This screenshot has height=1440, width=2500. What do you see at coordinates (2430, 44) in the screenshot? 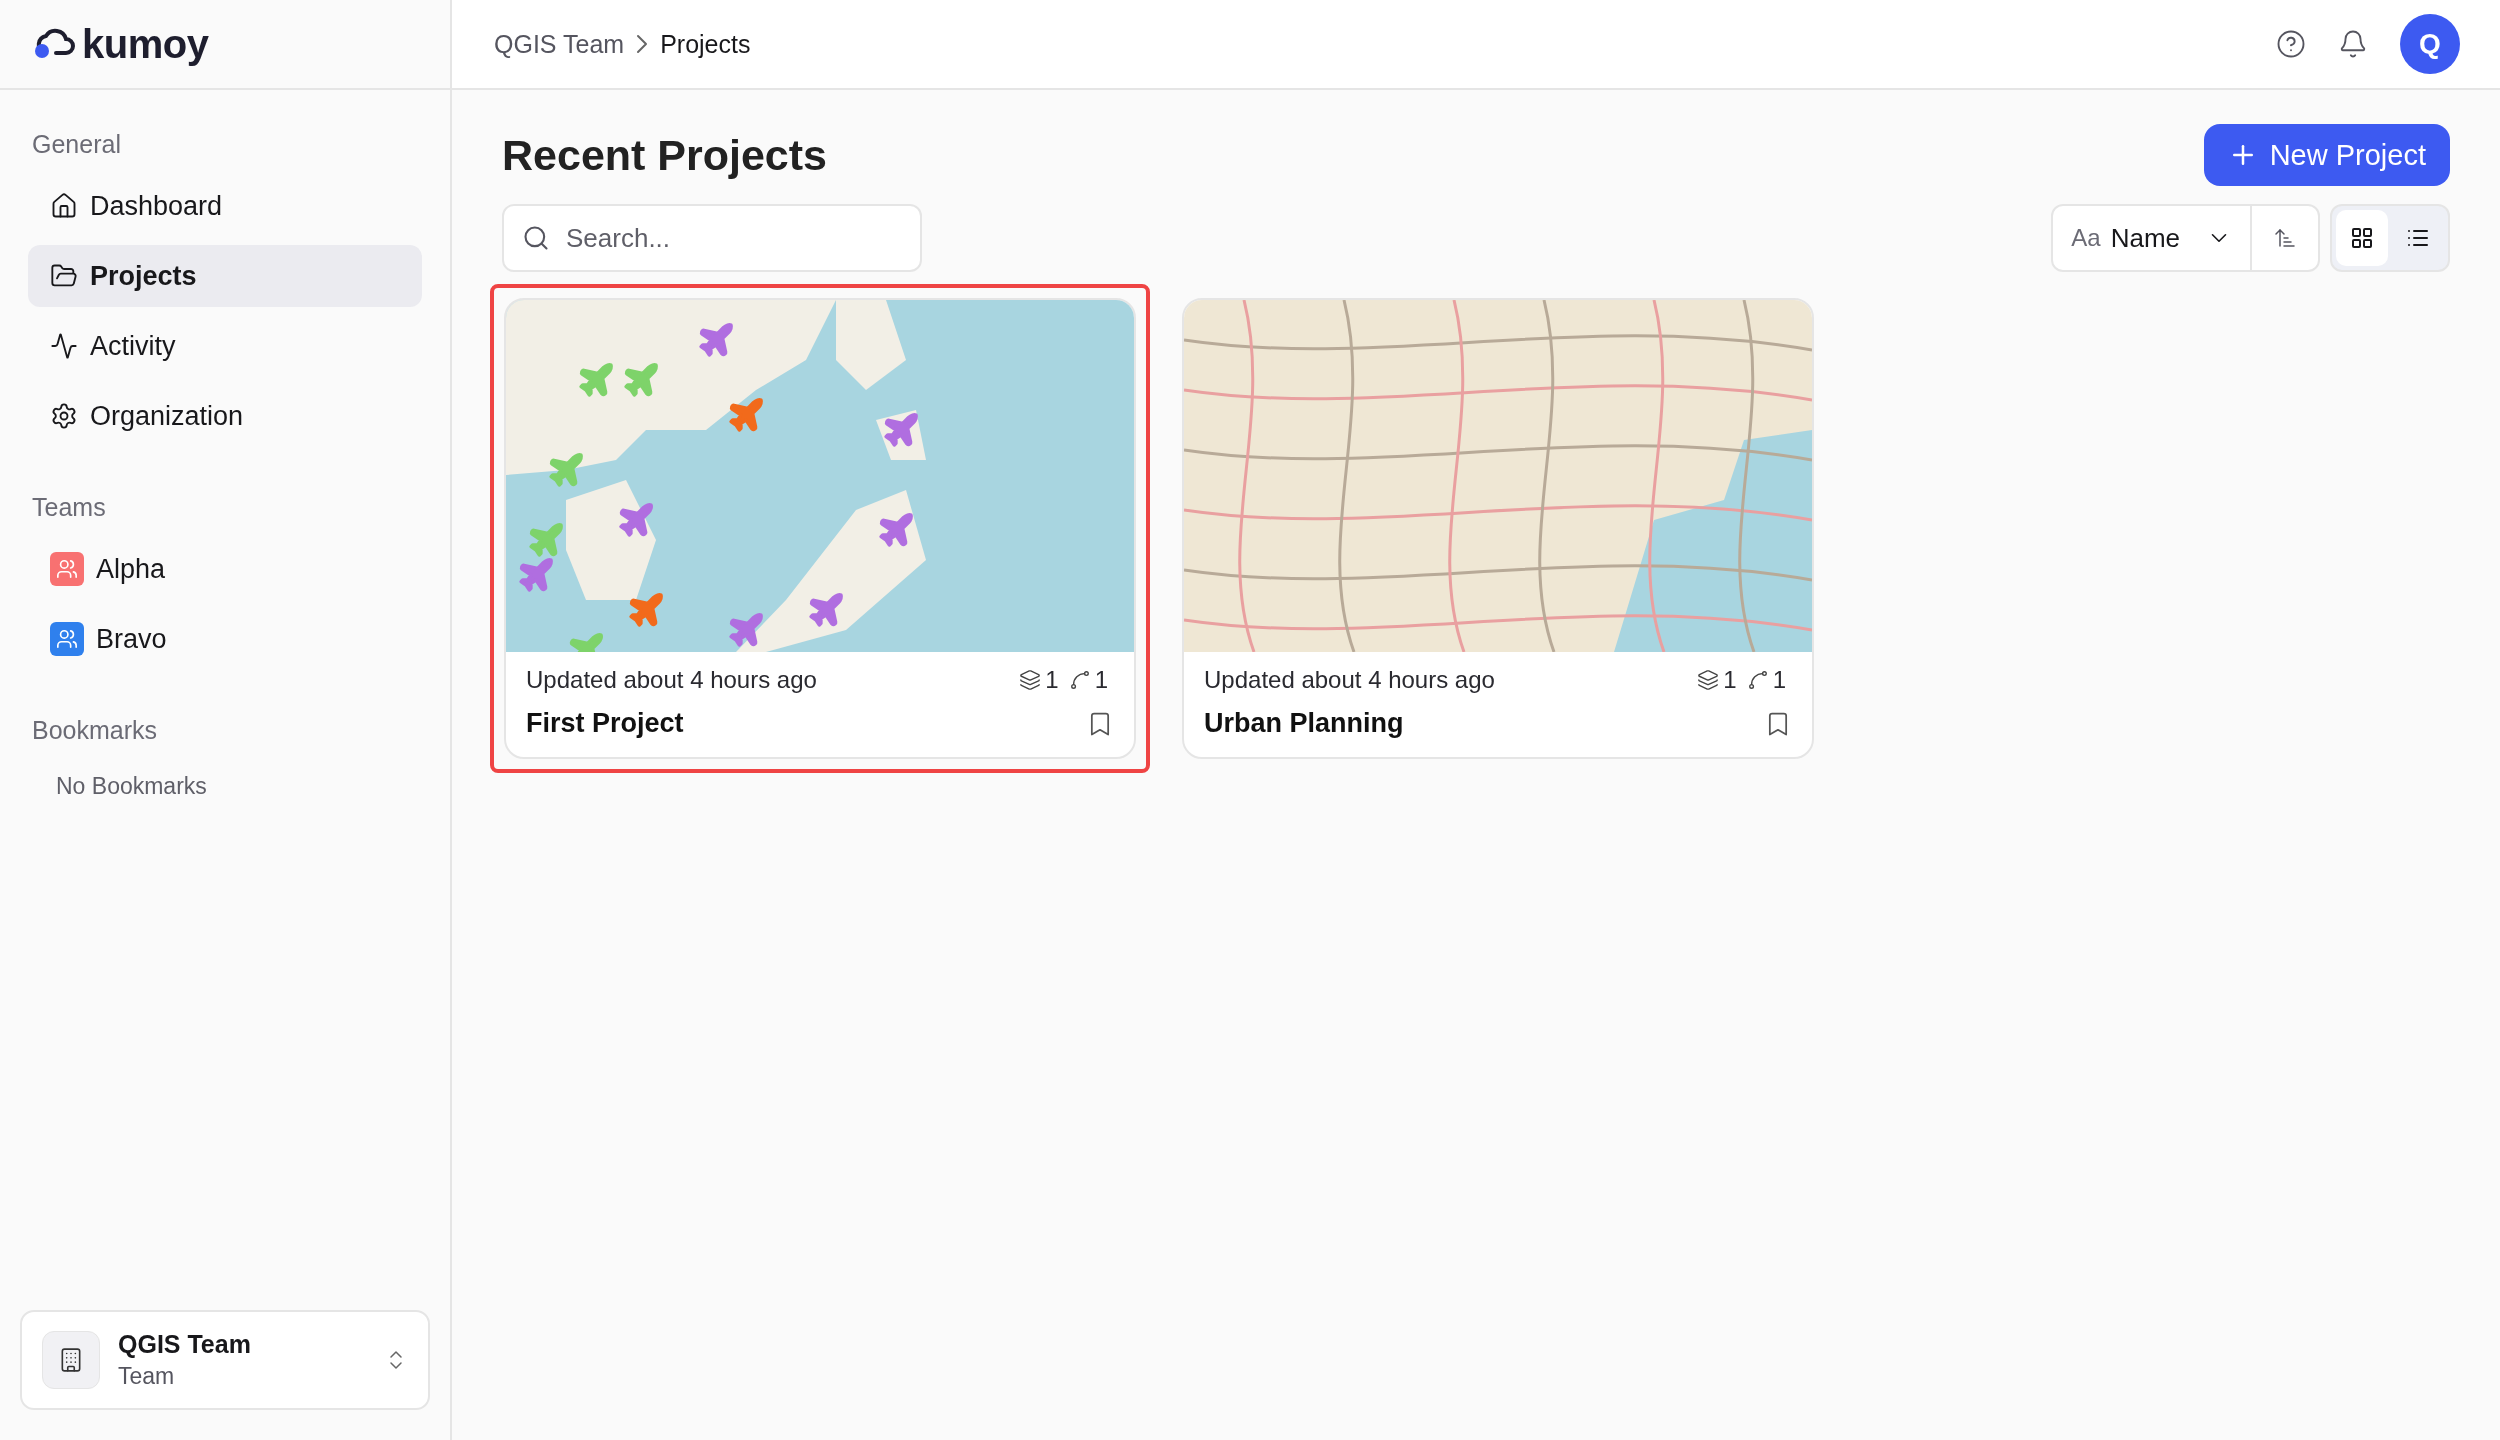
I see `avatar: Q` at bounding box center [2430, 44].